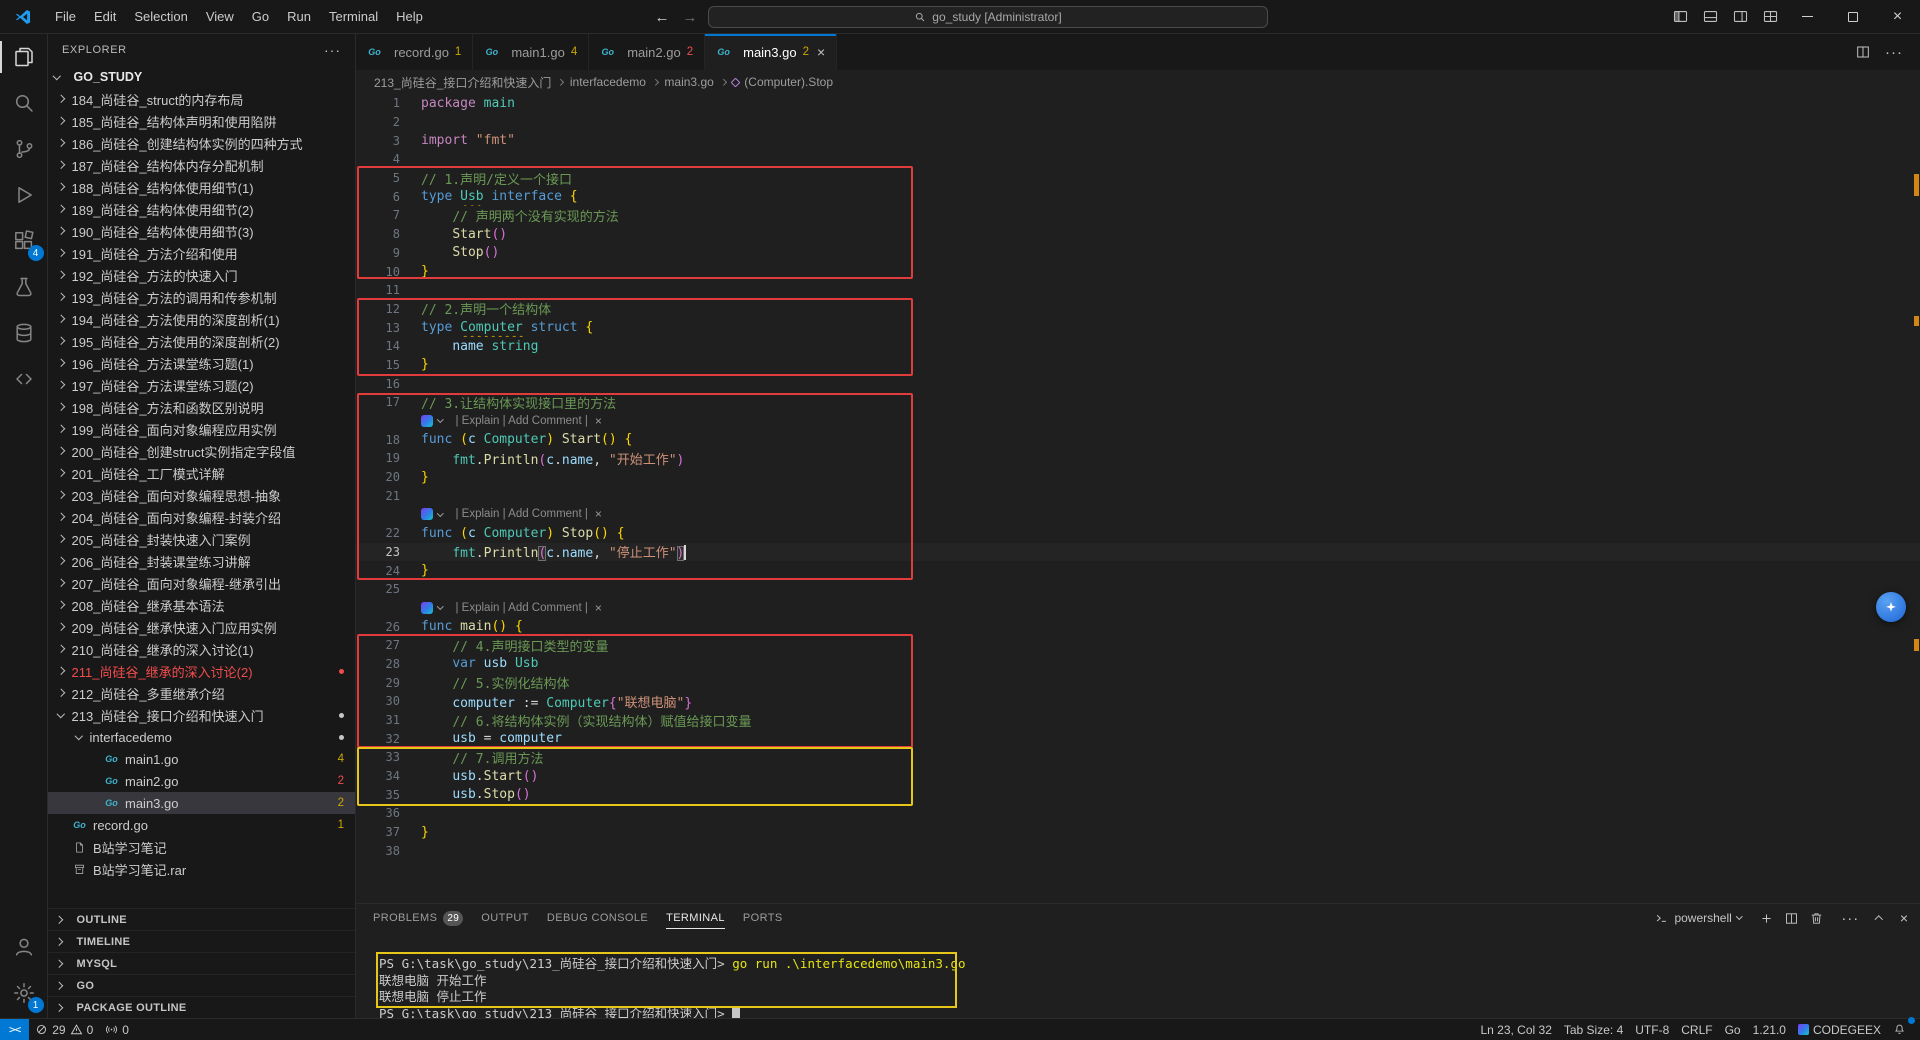  Describe the element at coordinates (1807, 16) in the screenshot. I see `minimize-button` at that location.